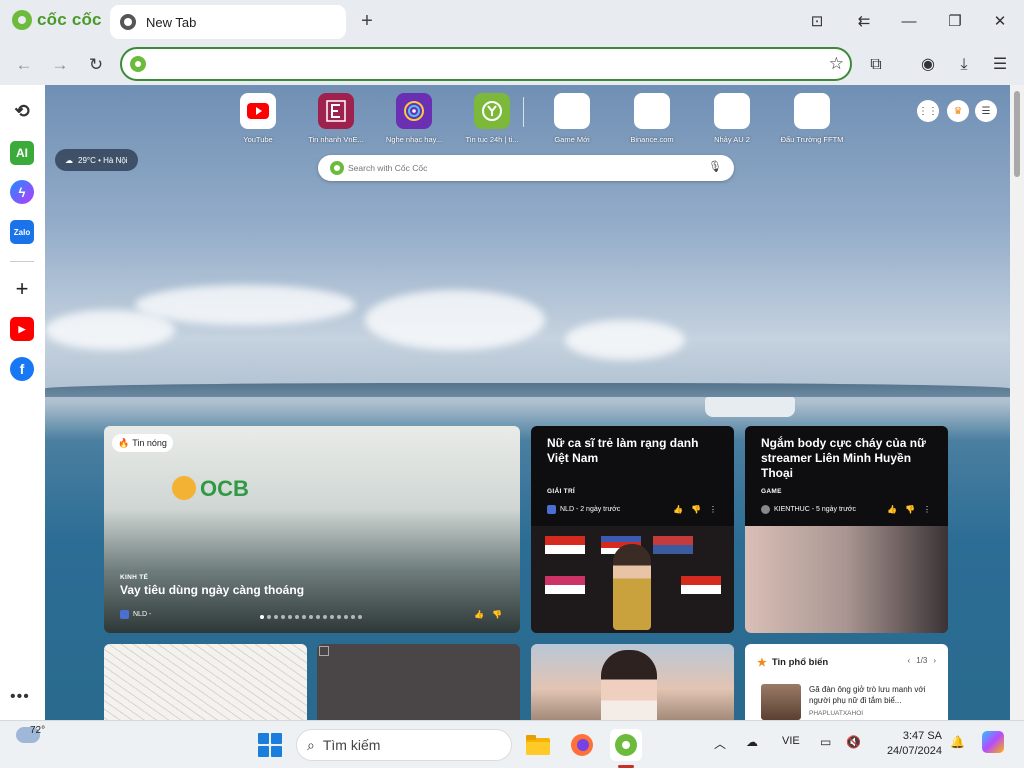  Describe the element at coordinates (934, 660) in the screenshot. I see `next-page-icon: ›` at that location.